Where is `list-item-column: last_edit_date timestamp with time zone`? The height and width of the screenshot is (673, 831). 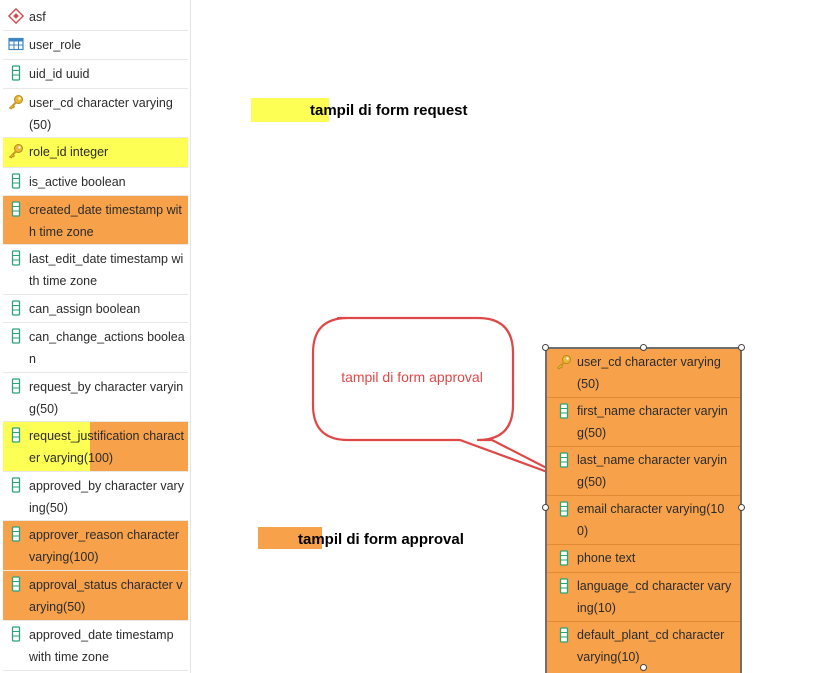
list-item-column: last_edit_date timestamp with time zone is located at coordinates (95, 270).